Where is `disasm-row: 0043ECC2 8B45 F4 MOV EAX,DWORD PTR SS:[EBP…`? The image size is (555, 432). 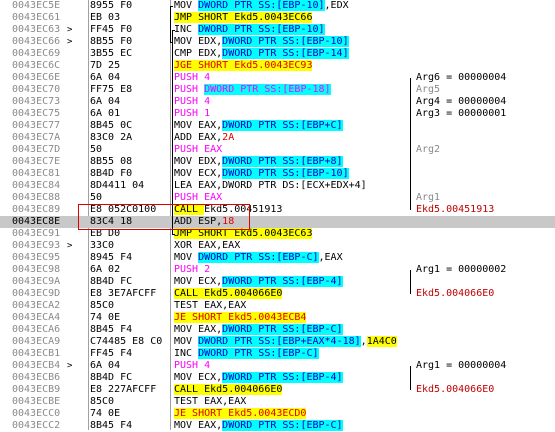
disasm-row: 0043ECC2 8B45 F4 MOV EAX,DWORD PTR SS:[EBP… is located at coordinates (277, 426).